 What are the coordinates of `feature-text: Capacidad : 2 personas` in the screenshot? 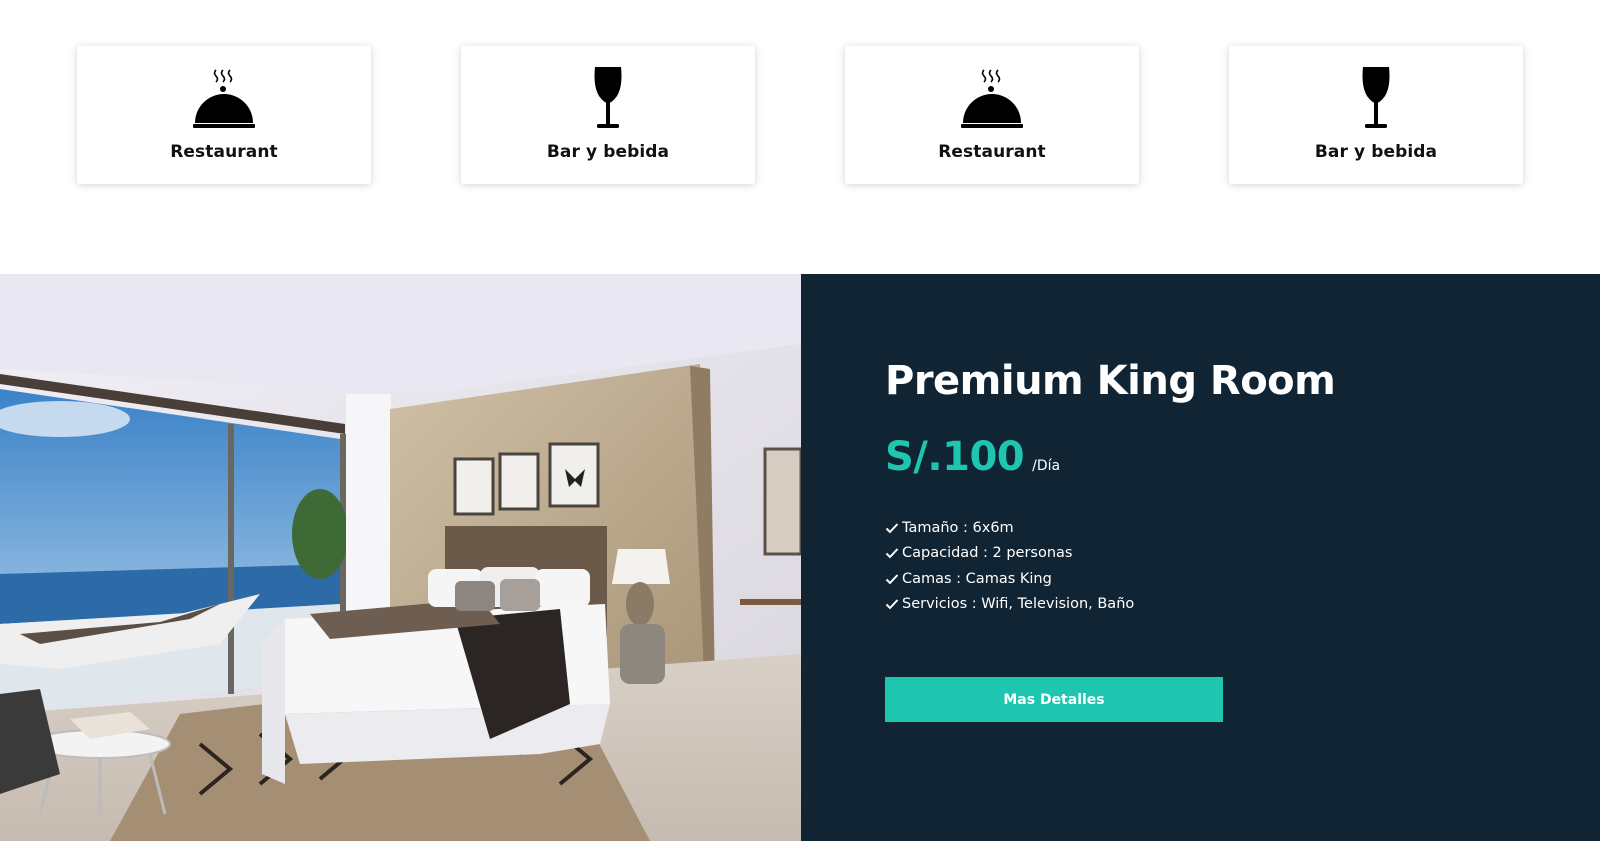 It's located at (987, 553).